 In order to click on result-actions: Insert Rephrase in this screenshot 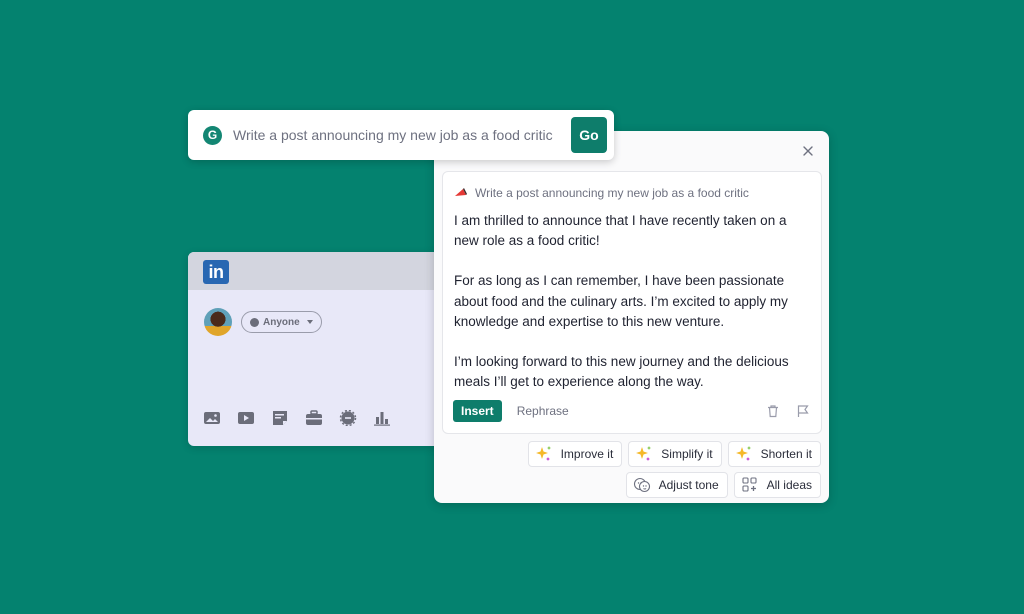, I will do `click(632, 411)`.